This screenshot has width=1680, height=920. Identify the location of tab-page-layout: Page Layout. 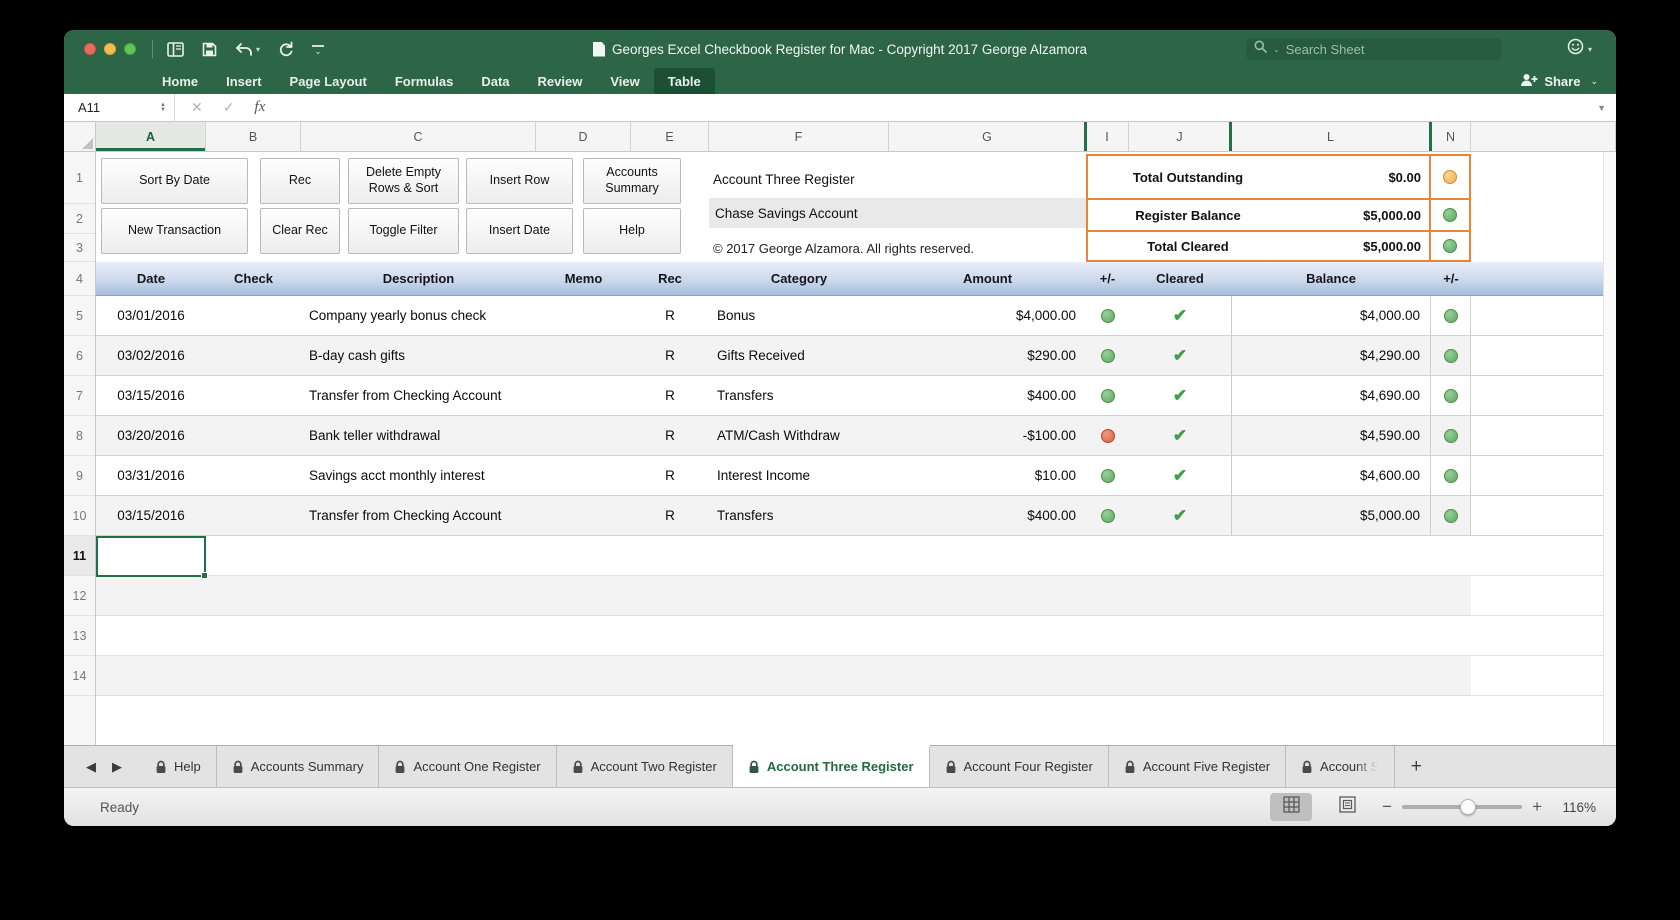
(328, 81).